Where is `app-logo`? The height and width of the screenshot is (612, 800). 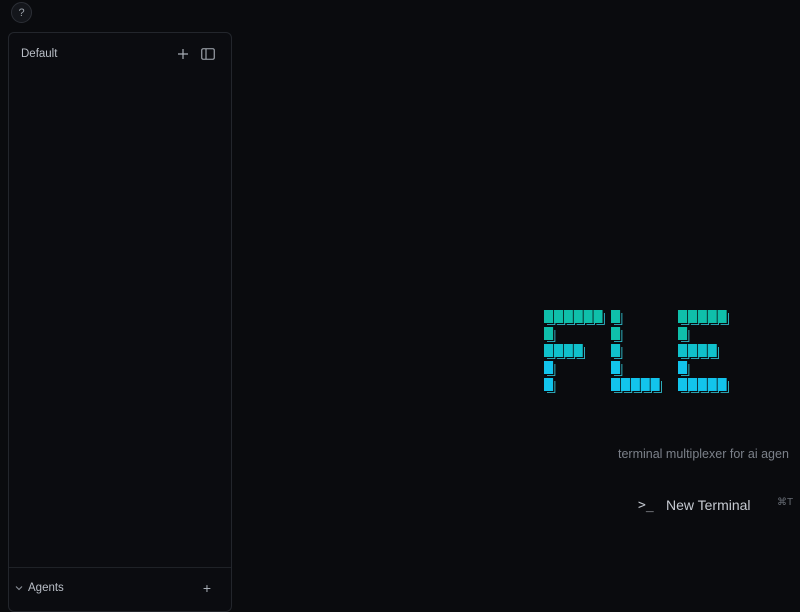
app-logo is located at coordinates (671, 360).